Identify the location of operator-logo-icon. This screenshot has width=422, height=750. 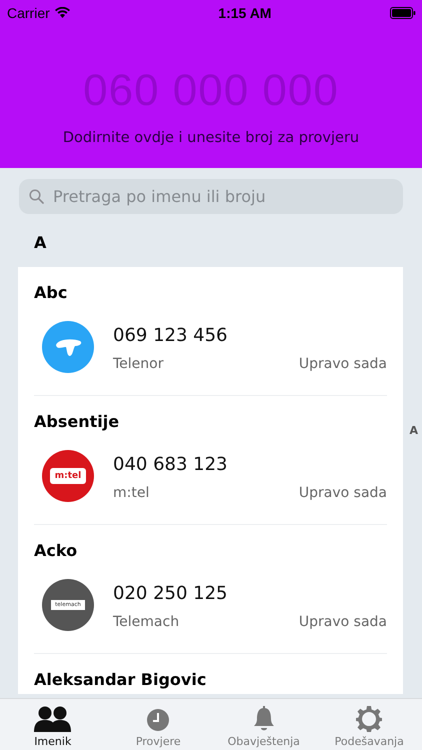
(68, 347).